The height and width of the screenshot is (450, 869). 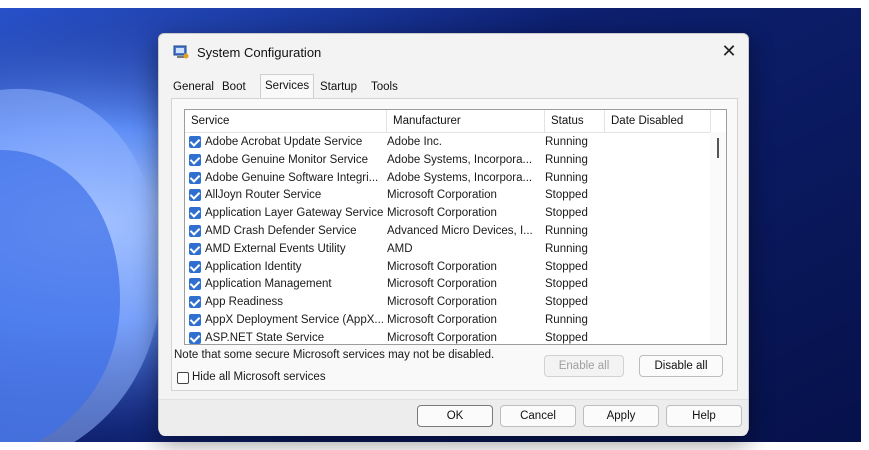 I want to click on column-header-service: Service, so click(x=286, y=121).